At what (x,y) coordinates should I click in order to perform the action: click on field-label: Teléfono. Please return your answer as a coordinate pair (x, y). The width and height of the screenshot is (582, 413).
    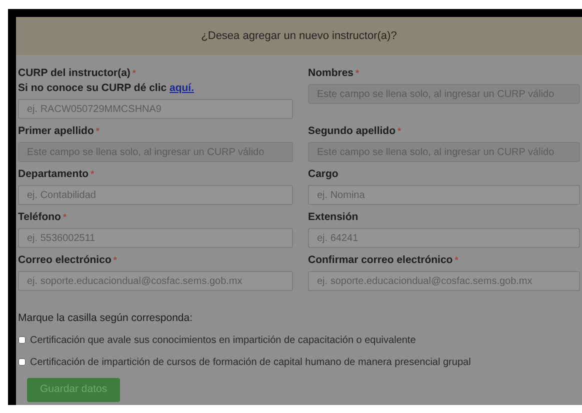
    Looking at the image, I should click on (39, 217).